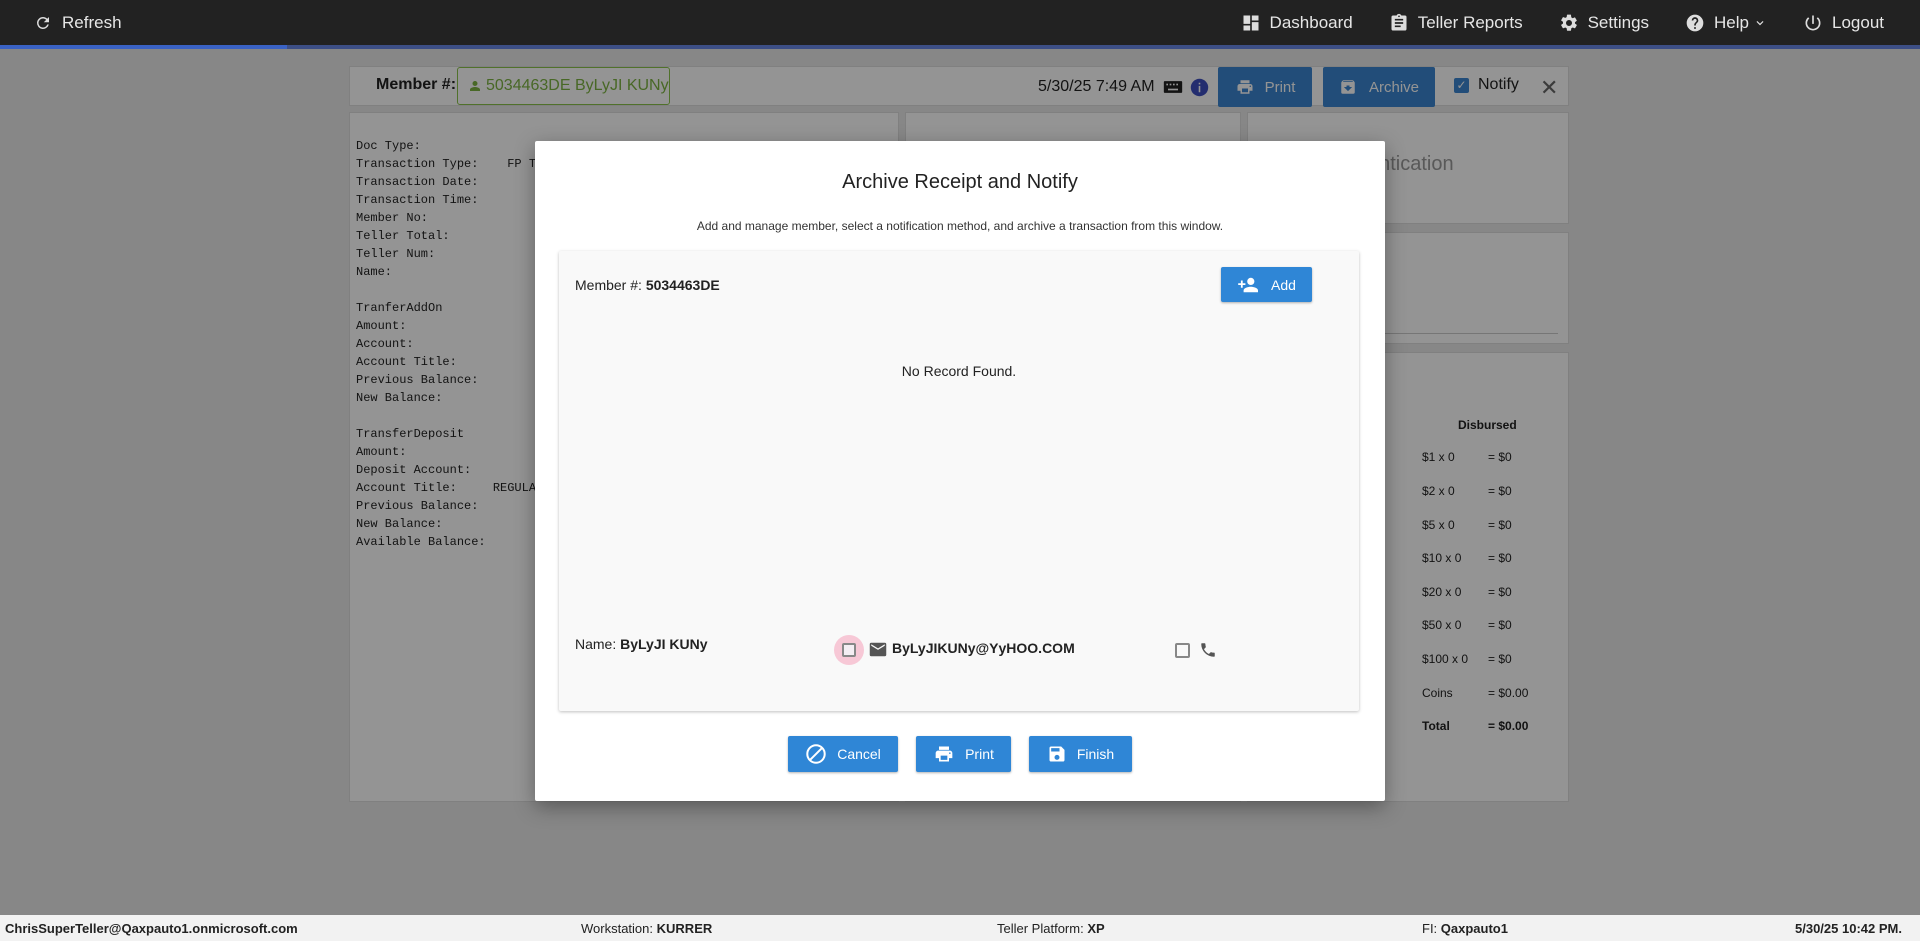 The height and width of the screenshot is (941, 1920). I want to click on nav-logout-label: Logout, so click(1858, 22).